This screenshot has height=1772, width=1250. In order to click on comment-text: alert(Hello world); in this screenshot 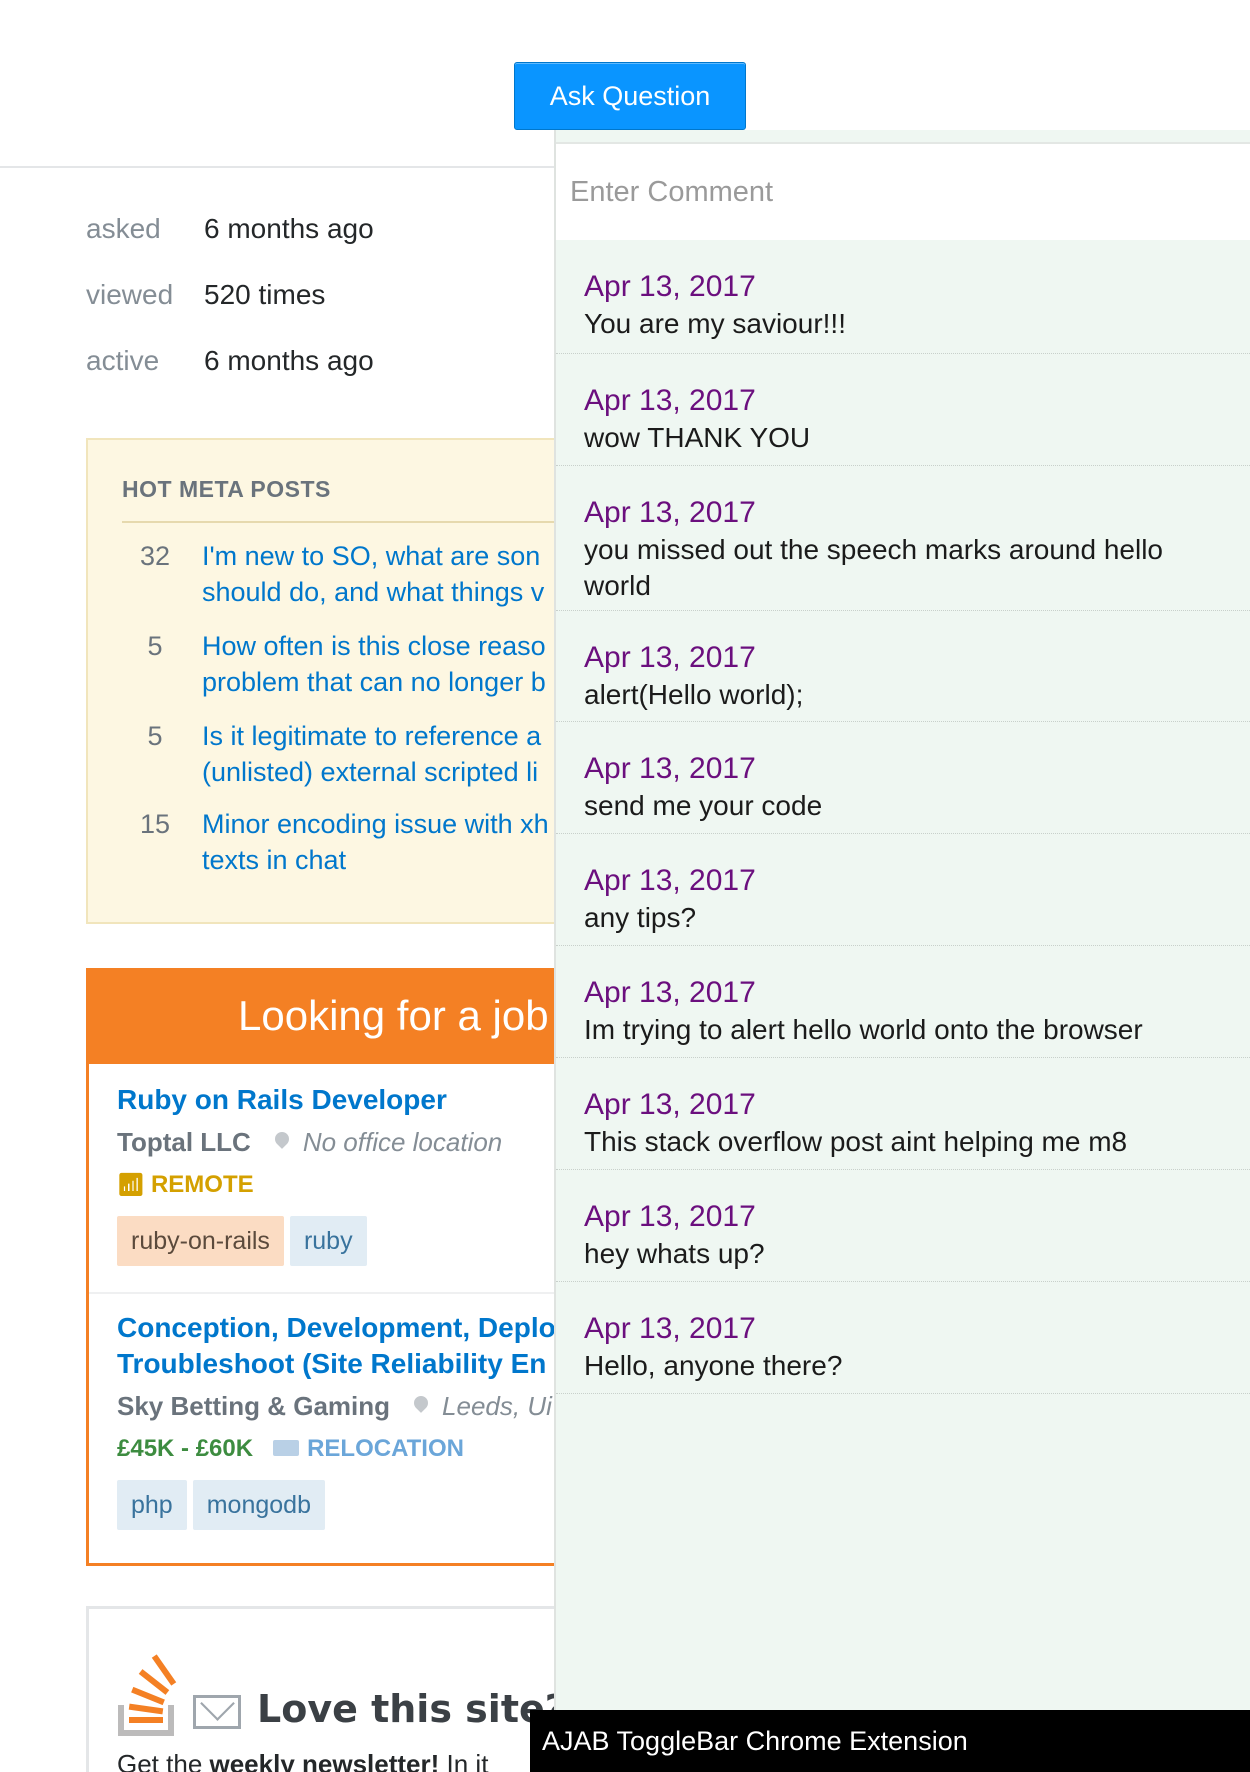, I will do `click(694, 694)`.